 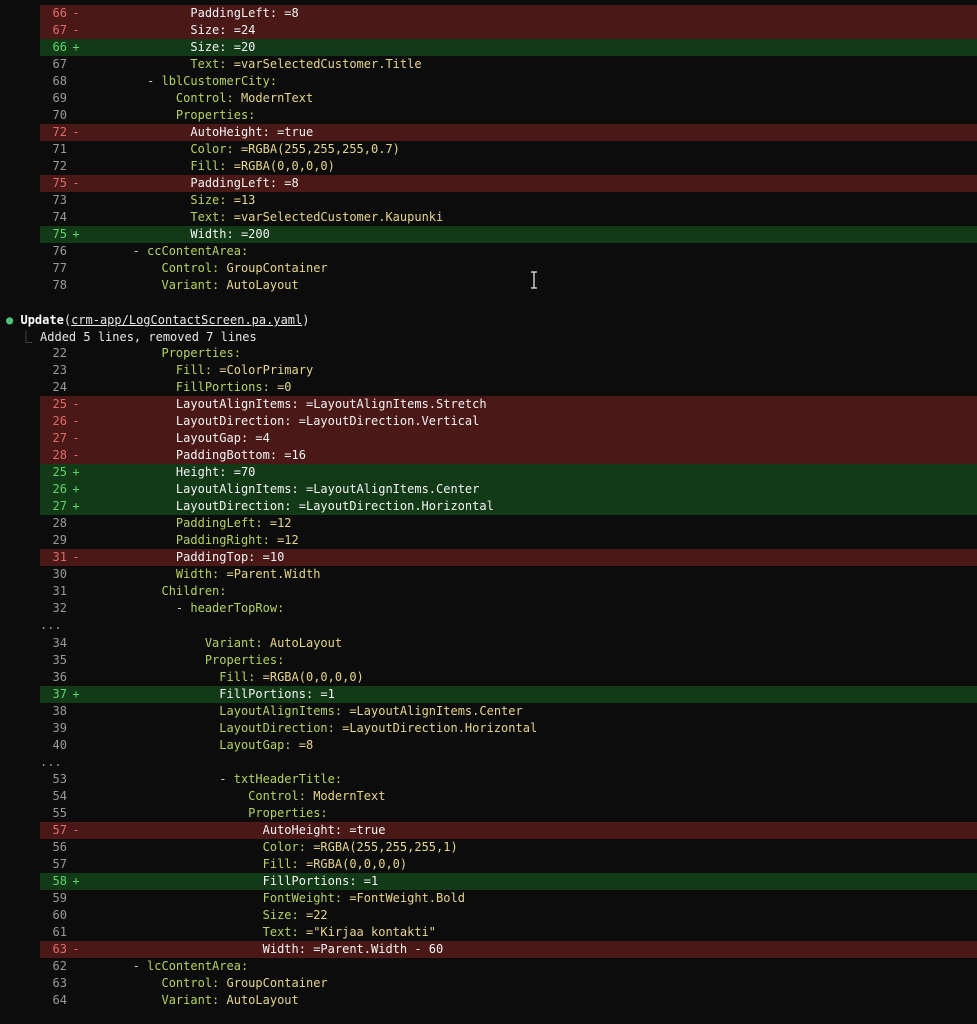 What do you see at coordinates (168, 200) in the screenshot?
I see `code-text: Size: =13` at bounding box center [168, 200].